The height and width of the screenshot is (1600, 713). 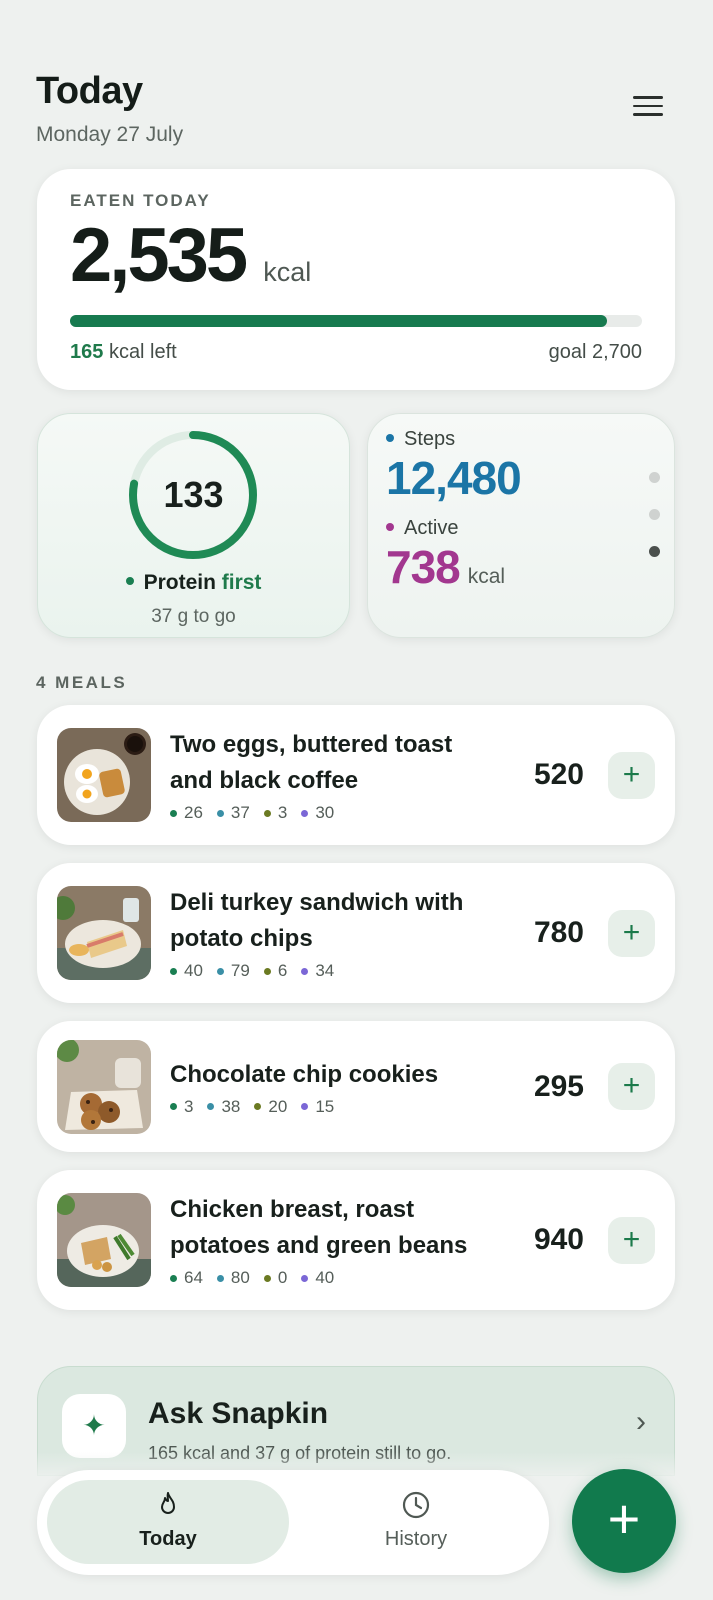 I want to click on tab-today: Today, so click(x=168, y=1522).